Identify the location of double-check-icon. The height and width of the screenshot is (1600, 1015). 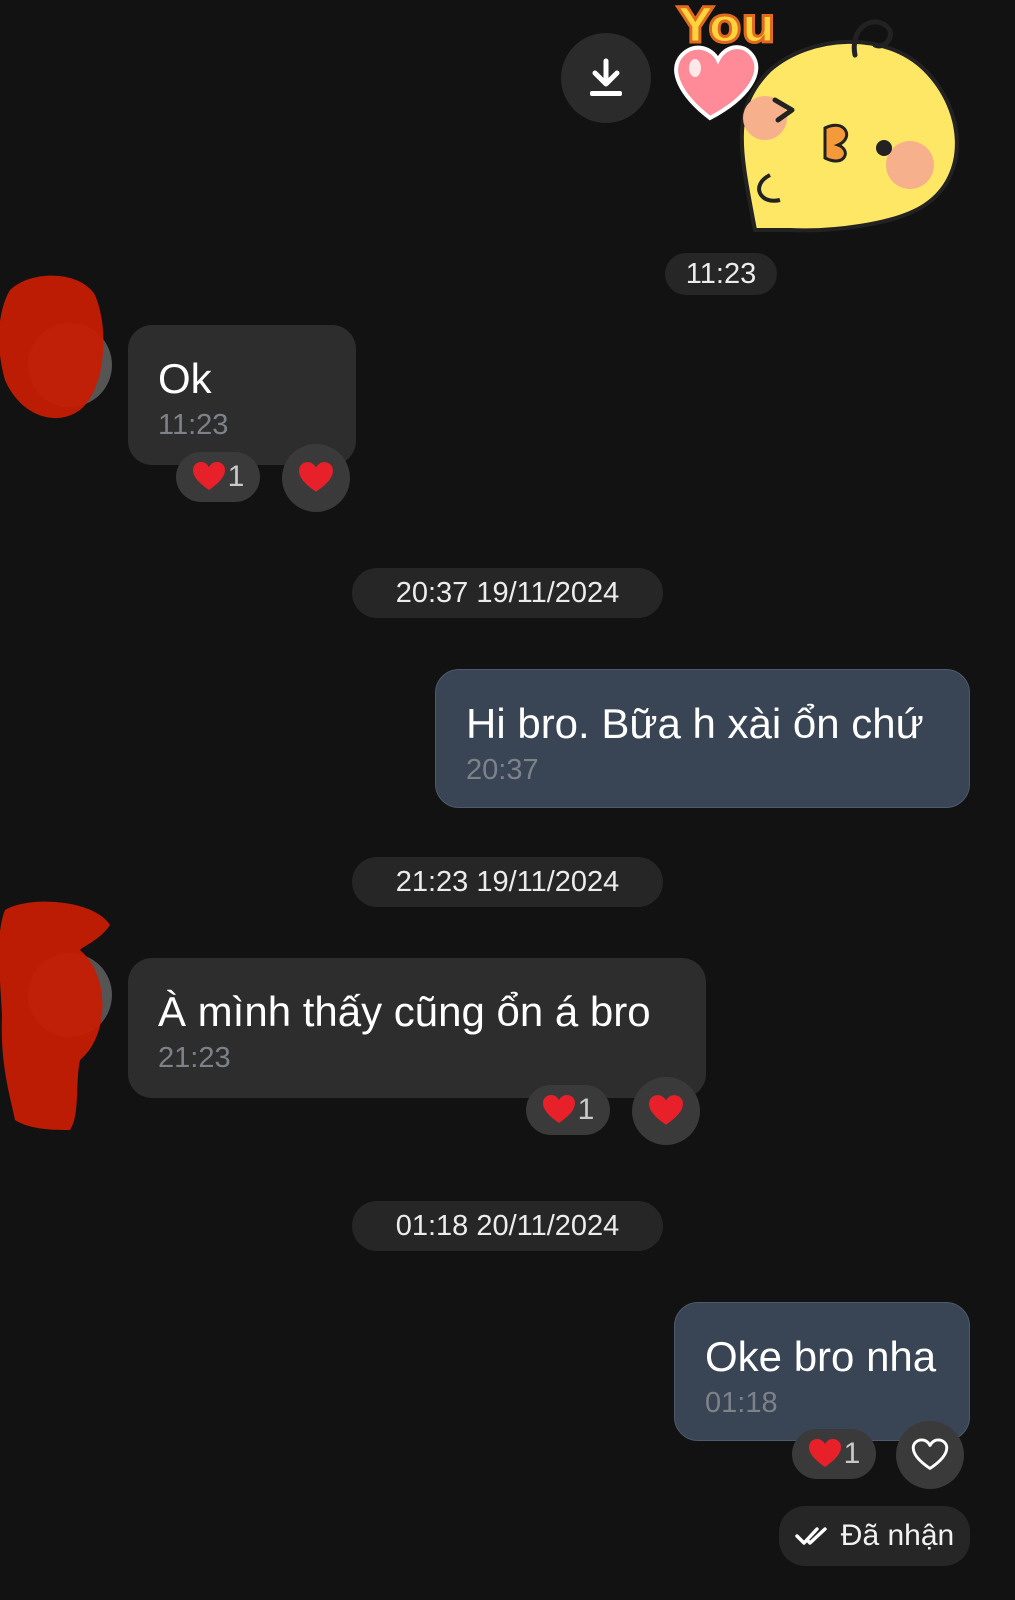
(811, 1536).